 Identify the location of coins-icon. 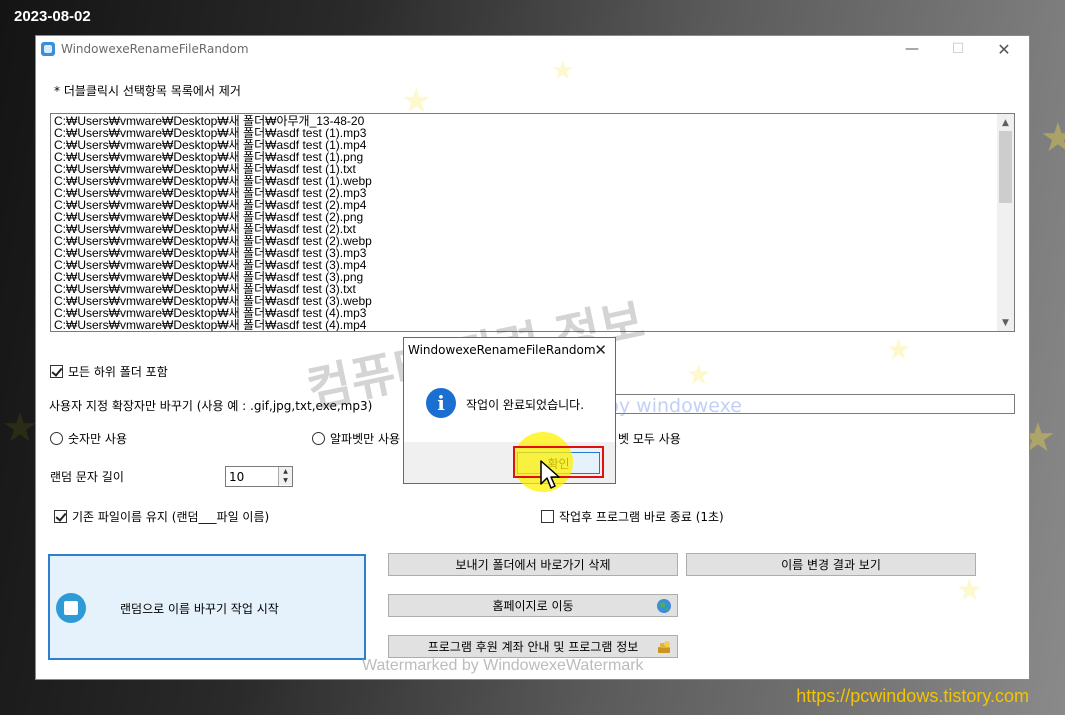
(664, 647).